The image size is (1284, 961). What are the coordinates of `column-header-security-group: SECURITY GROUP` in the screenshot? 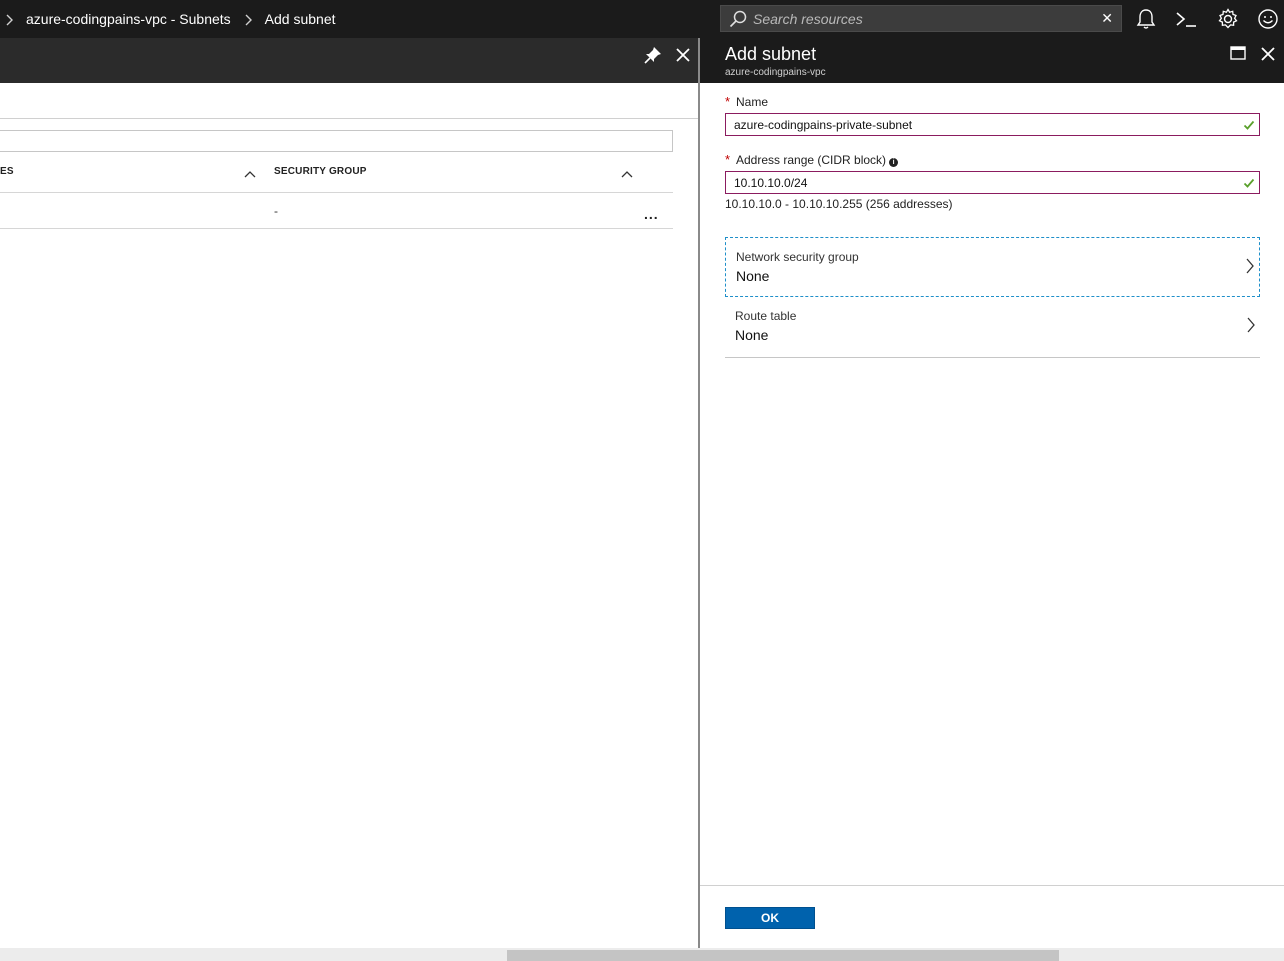 It's located at (320, 171).